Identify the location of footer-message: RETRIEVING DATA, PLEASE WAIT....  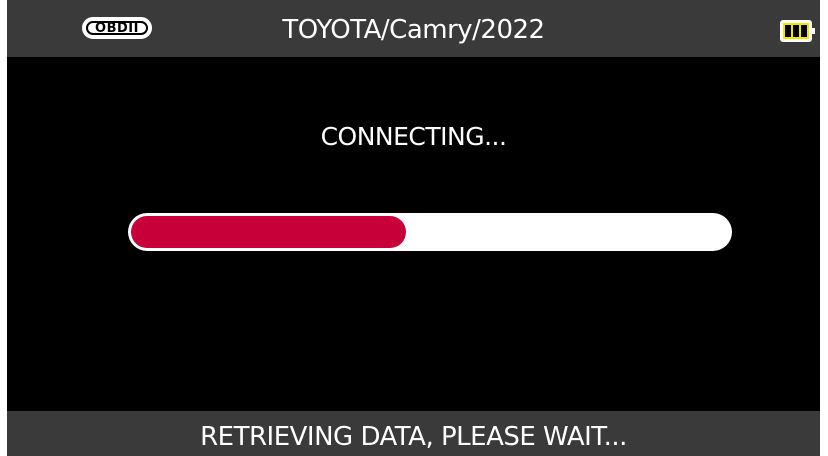
(413, 437).